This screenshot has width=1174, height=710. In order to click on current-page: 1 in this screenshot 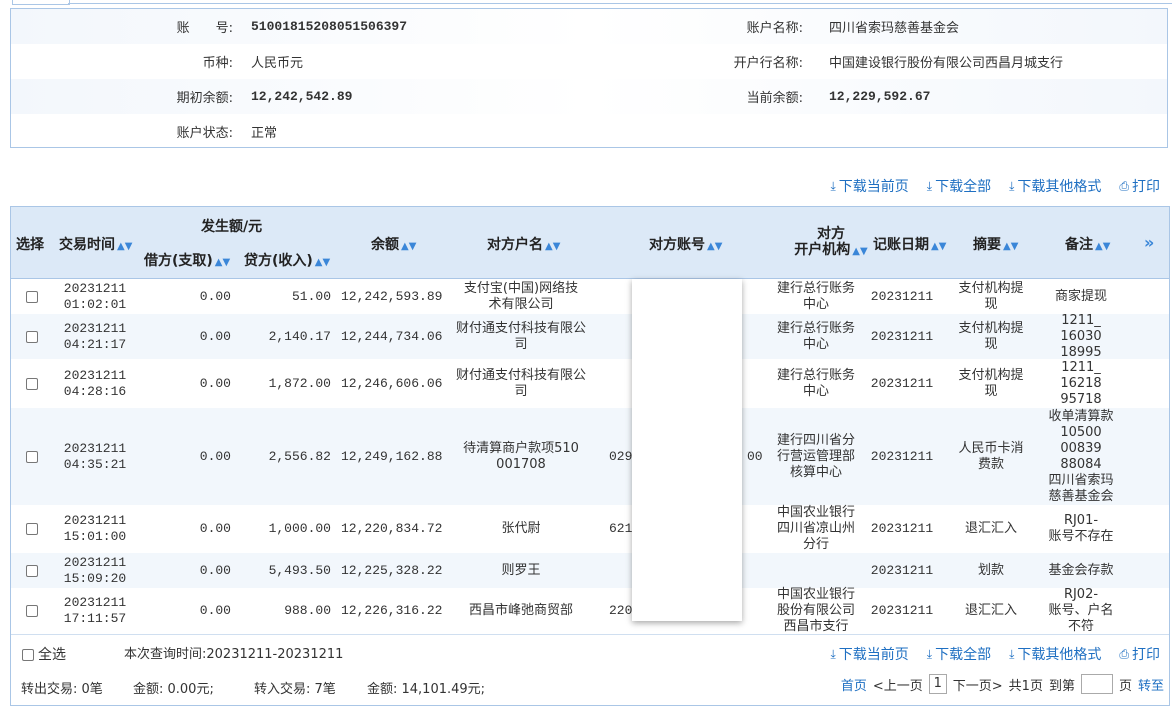, I will do `click(937, 684)`.